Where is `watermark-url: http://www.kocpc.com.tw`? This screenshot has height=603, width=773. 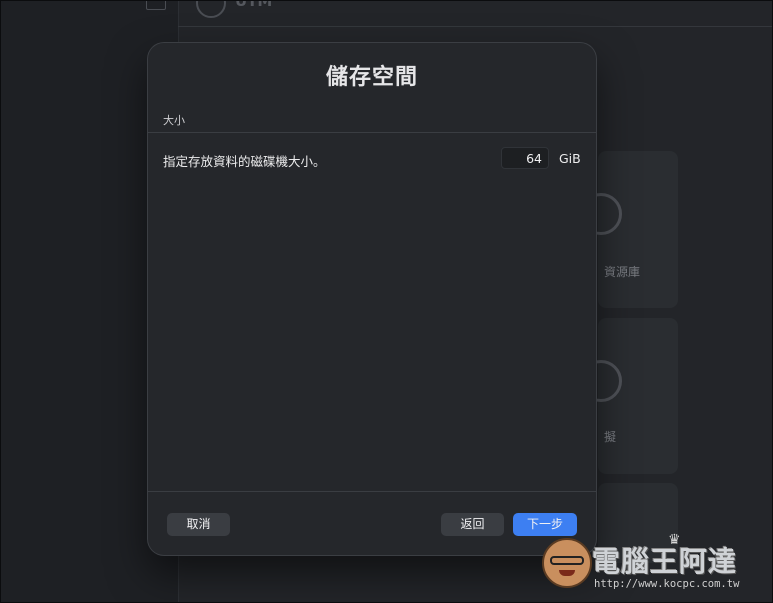
watermark-url: http://www.kocpc.com.tw is located at coordinates (667, 584).